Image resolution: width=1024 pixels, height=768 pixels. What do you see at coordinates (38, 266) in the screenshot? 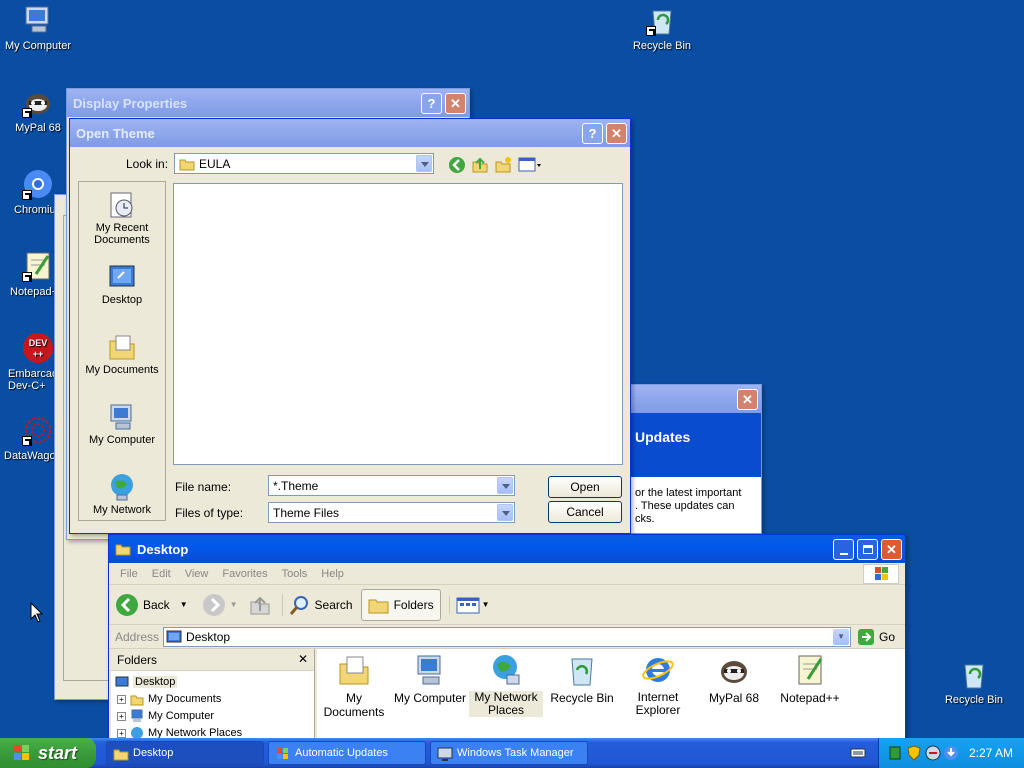
I see `notepad-plus-icon` at bounding box center [38, 266].